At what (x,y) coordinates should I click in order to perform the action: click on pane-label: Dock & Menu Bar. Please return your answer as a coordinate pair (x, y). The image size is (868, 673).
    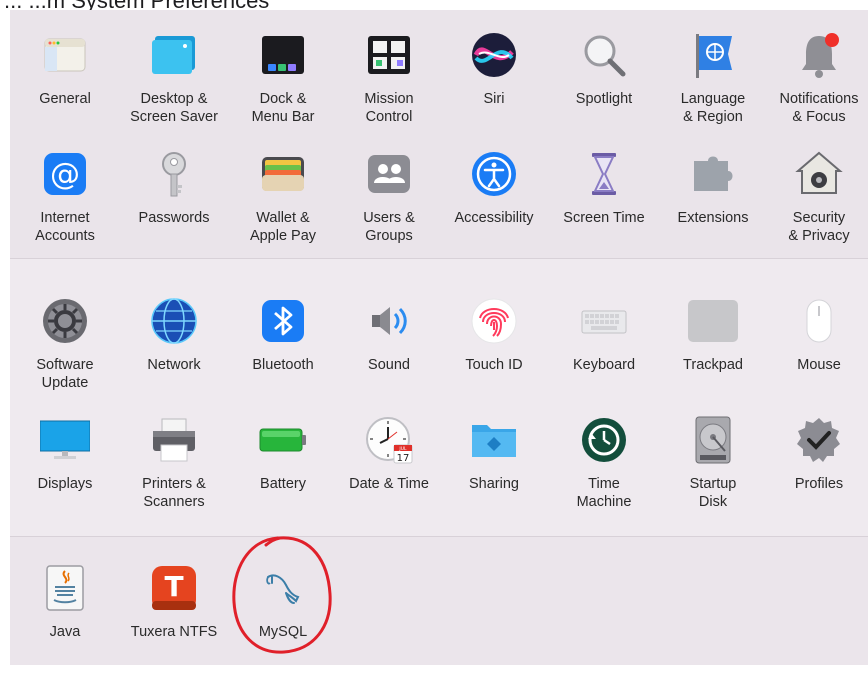
    Looking at the image, I should click on (283, 108).